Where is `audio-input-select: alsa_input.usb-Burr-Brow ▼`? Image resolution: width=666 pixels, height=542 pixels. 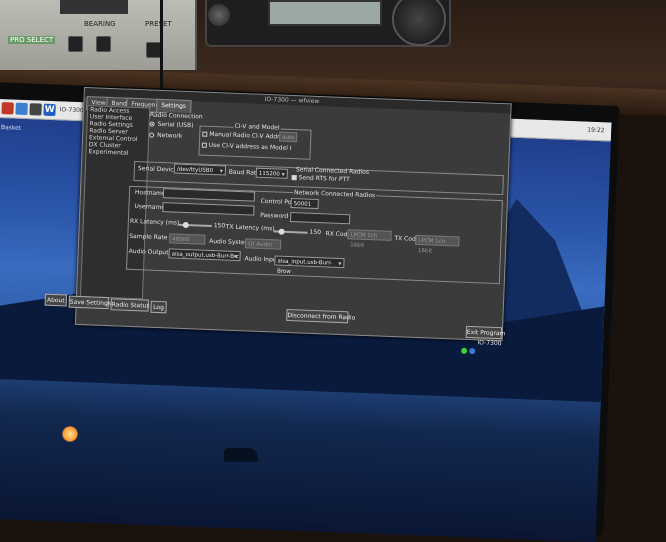
audio-input-select: alsa_input.usb-Burr-Brow ▼ is located at coordinates (309, 265).